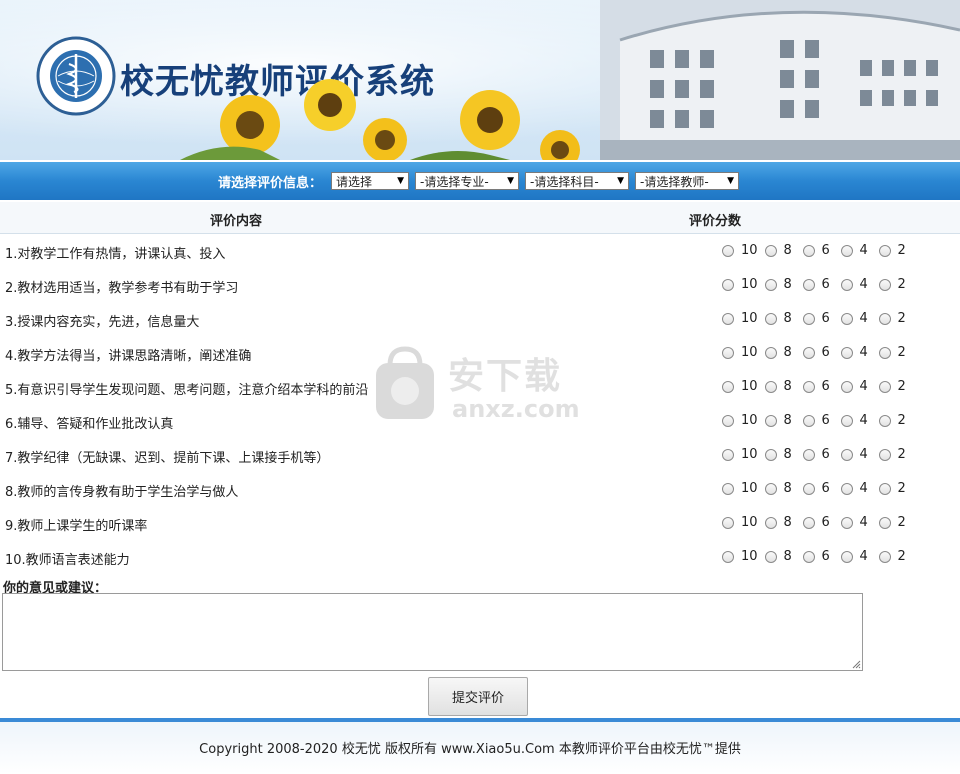 This screenshot has height=774, width=960. What do you see at coordinates (687, 181) in the screenshot?
I see `teacher-select: -请选择教师- ▼` at bounding box center [687, 181].